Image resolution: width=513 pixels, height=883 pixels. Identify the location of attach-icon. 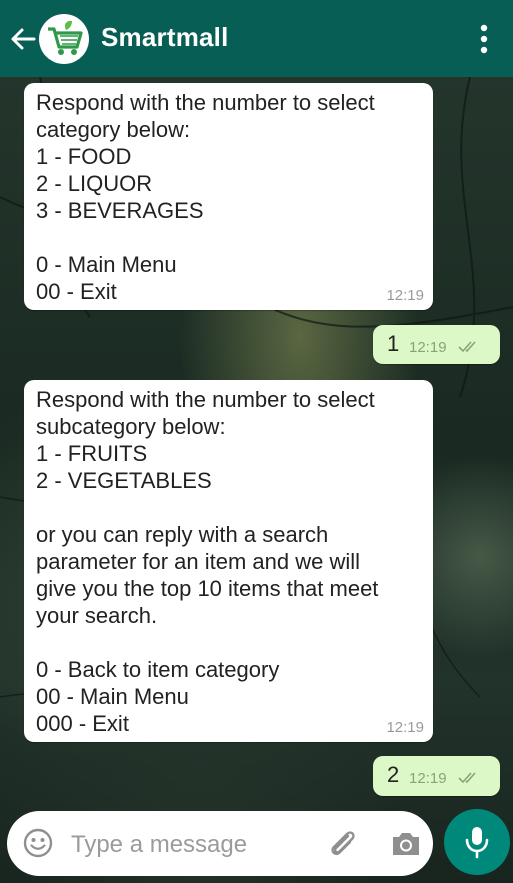
(342, 844).